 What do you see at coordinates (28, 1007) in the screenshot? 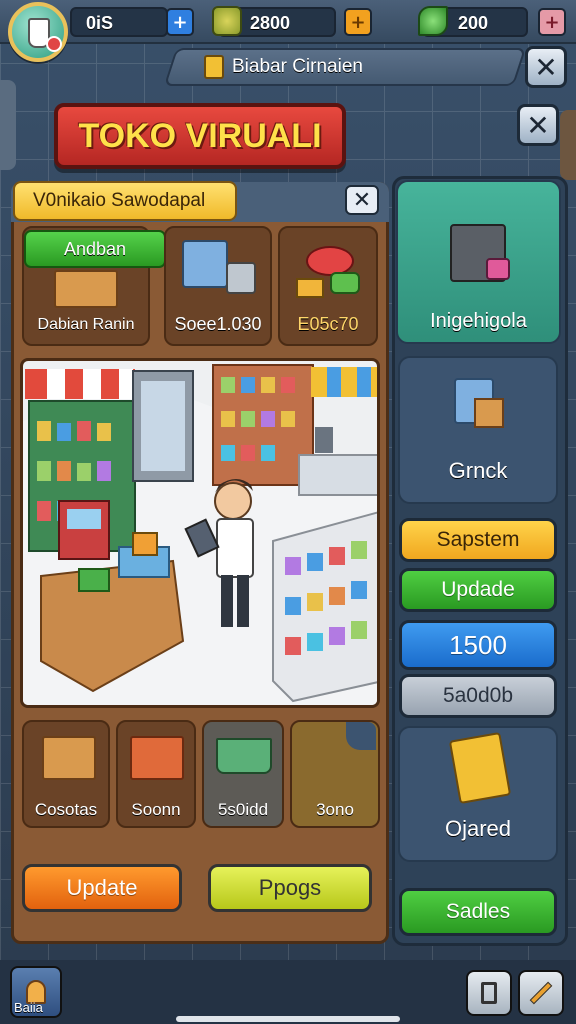
I see `home-shop-label: Baiia` at bounding box center [28, 1007].